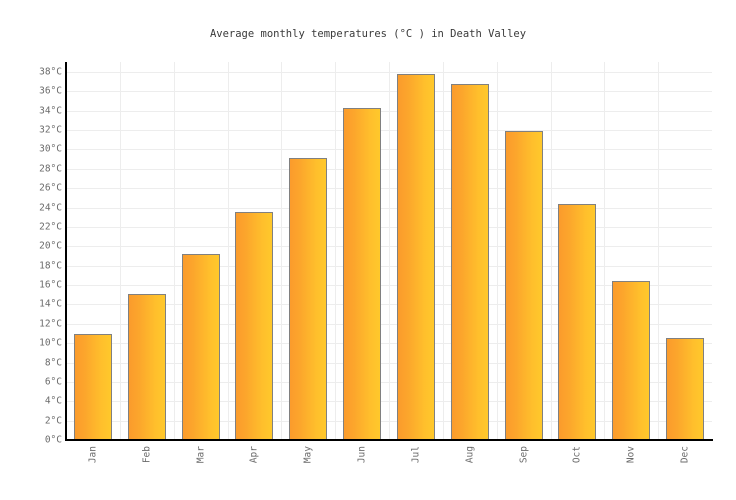 The height and width of the screenshot is (500, 736). Describe the element at coordinates (255, 469) in the screenshot. I see `x-axis-tick: Apr` at that location.